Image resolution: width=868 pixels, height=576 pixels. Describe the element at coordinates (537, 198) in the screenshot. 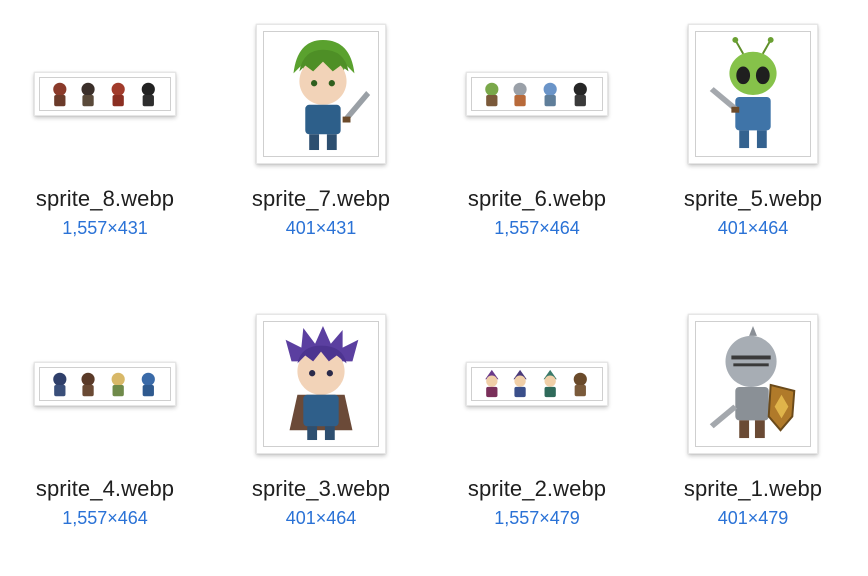

I see `file-name: sprite_6.webp` at that location.